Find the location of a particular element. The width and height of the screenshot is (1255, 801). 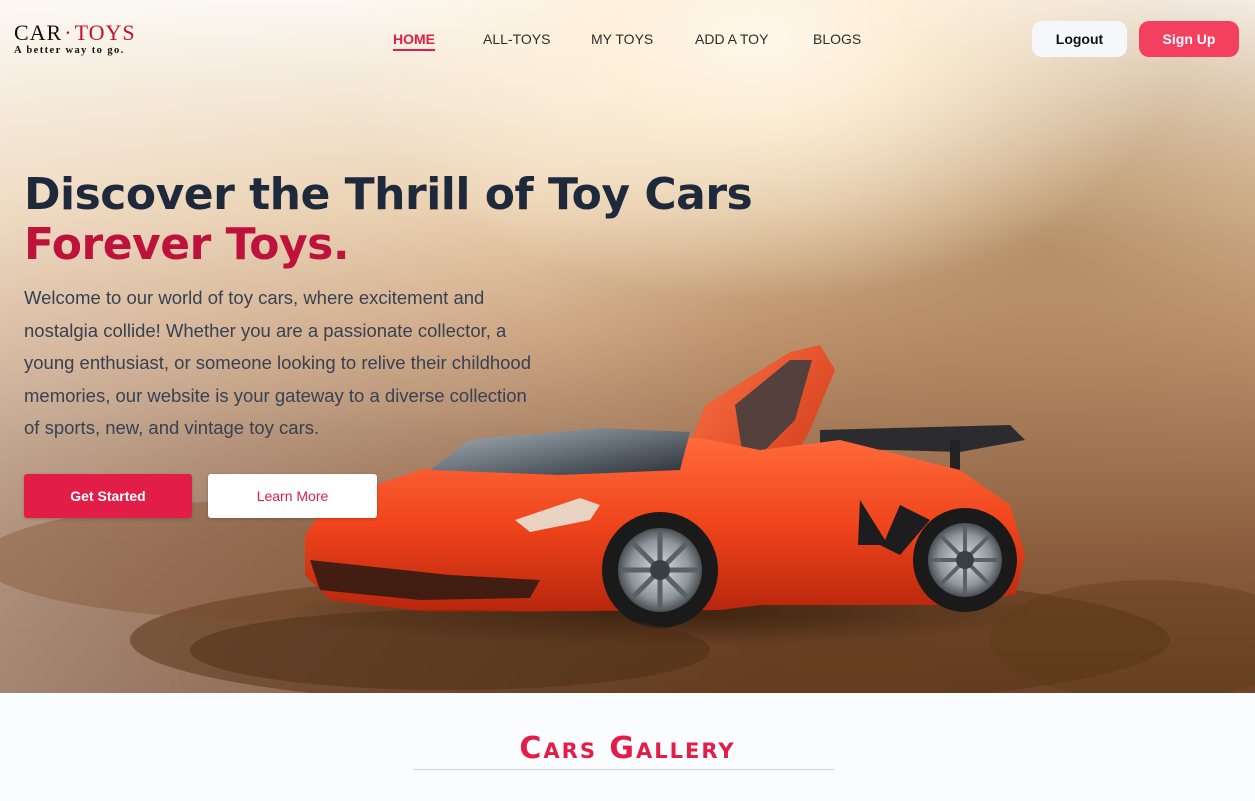

hero-subtitle: Forever Toys. is located at coordinates (187, 244).